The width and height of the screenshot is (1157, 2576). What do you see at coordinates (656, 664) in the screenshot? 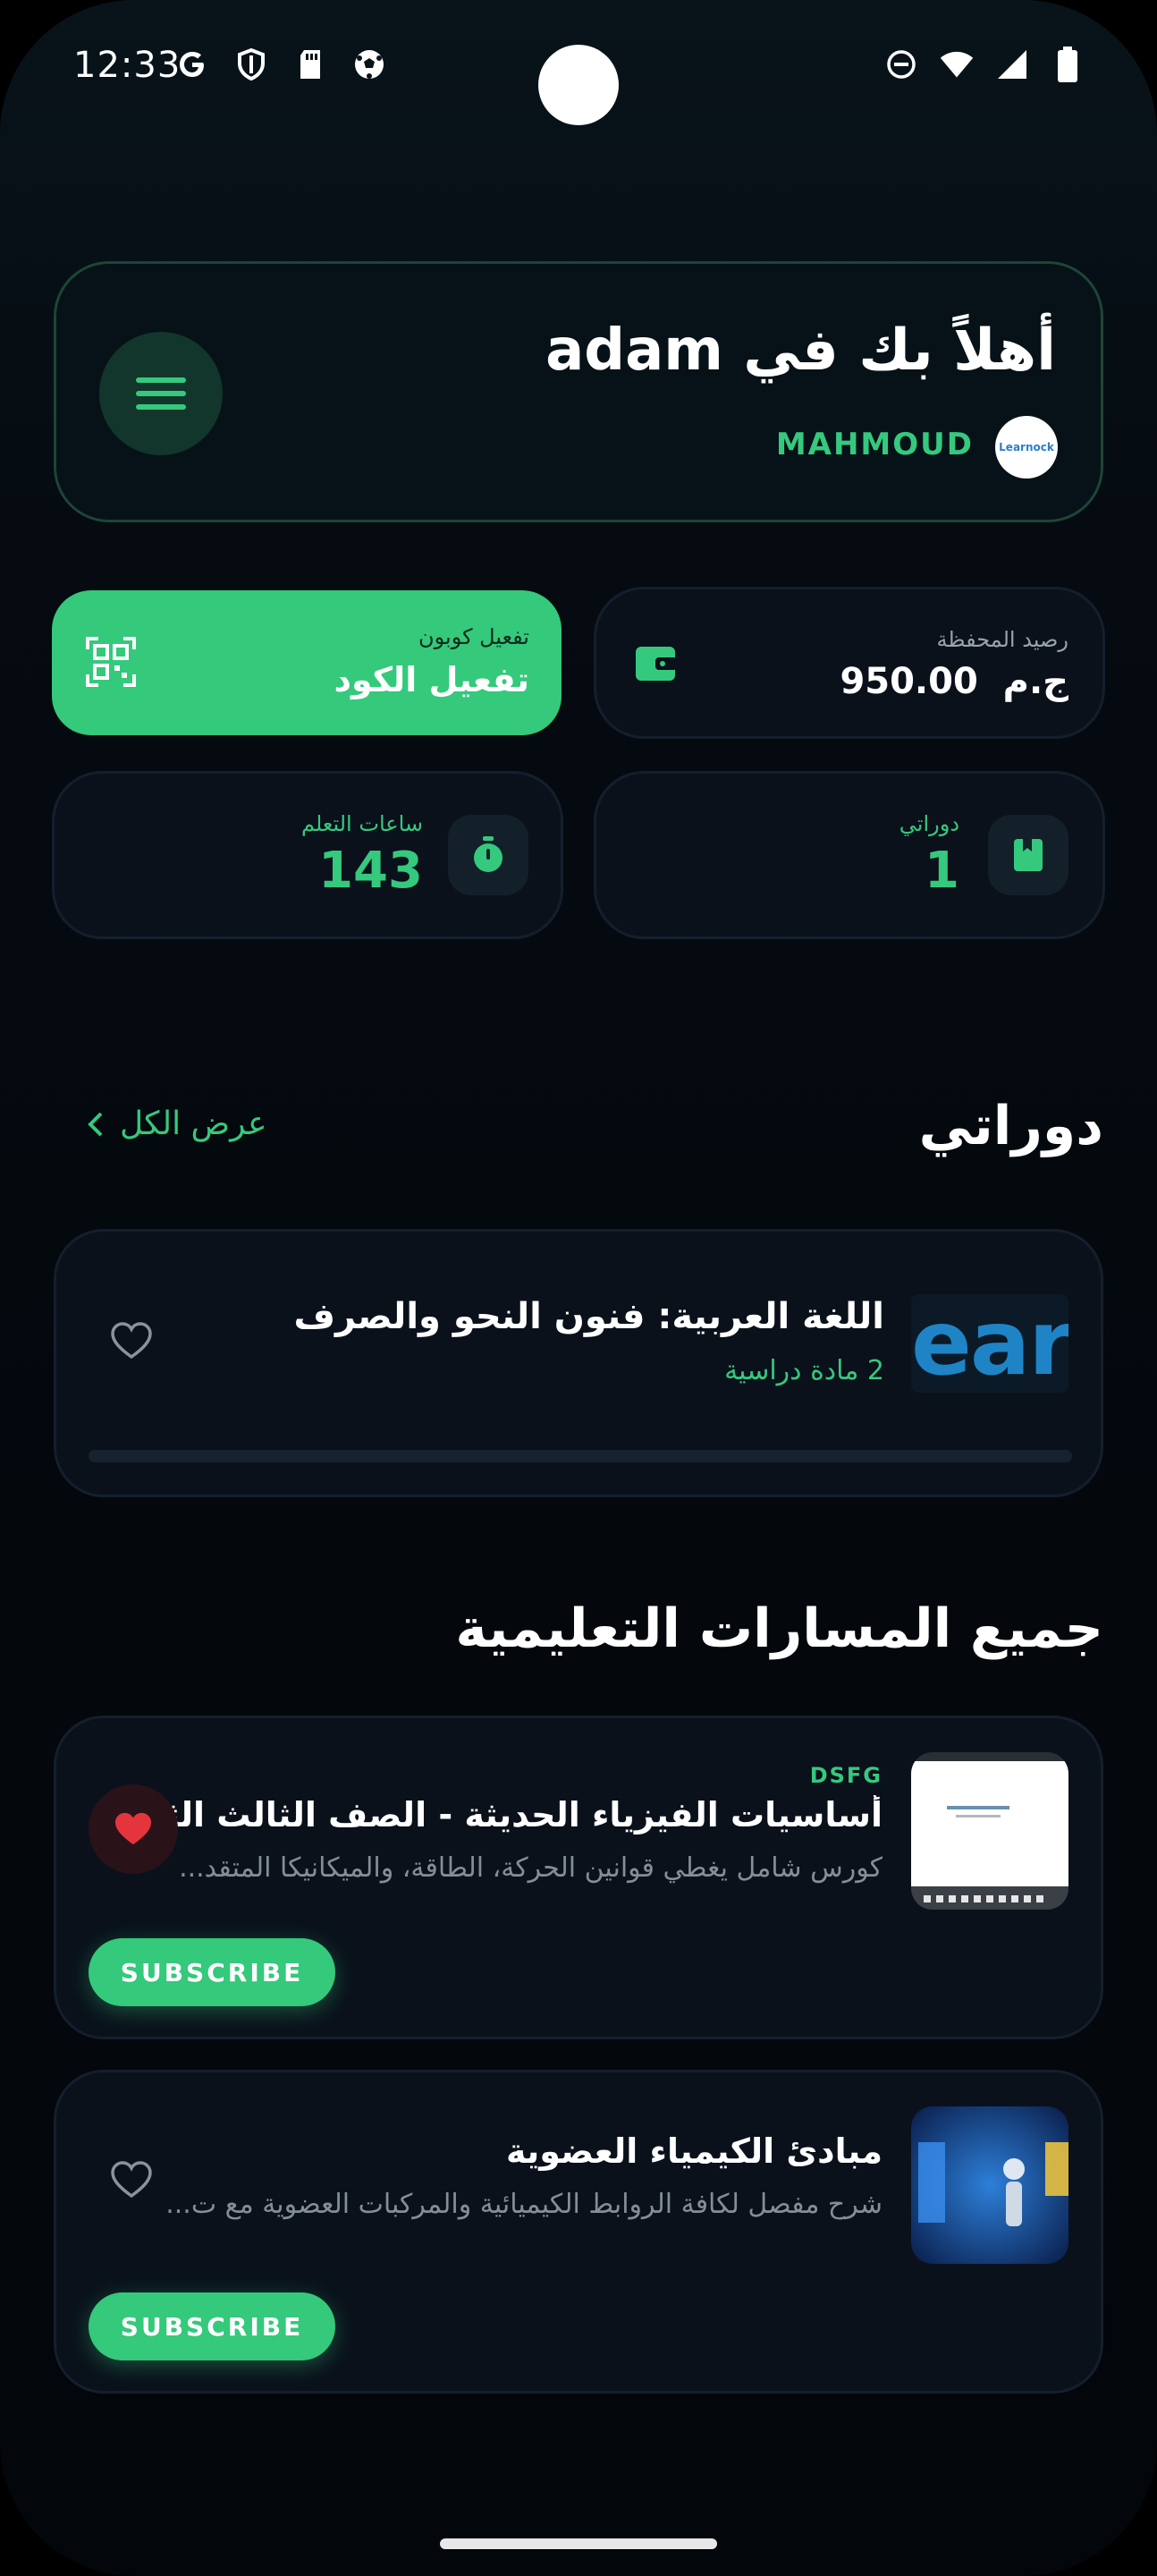
I see `wallet-icon` at bounding box center [656, 664].